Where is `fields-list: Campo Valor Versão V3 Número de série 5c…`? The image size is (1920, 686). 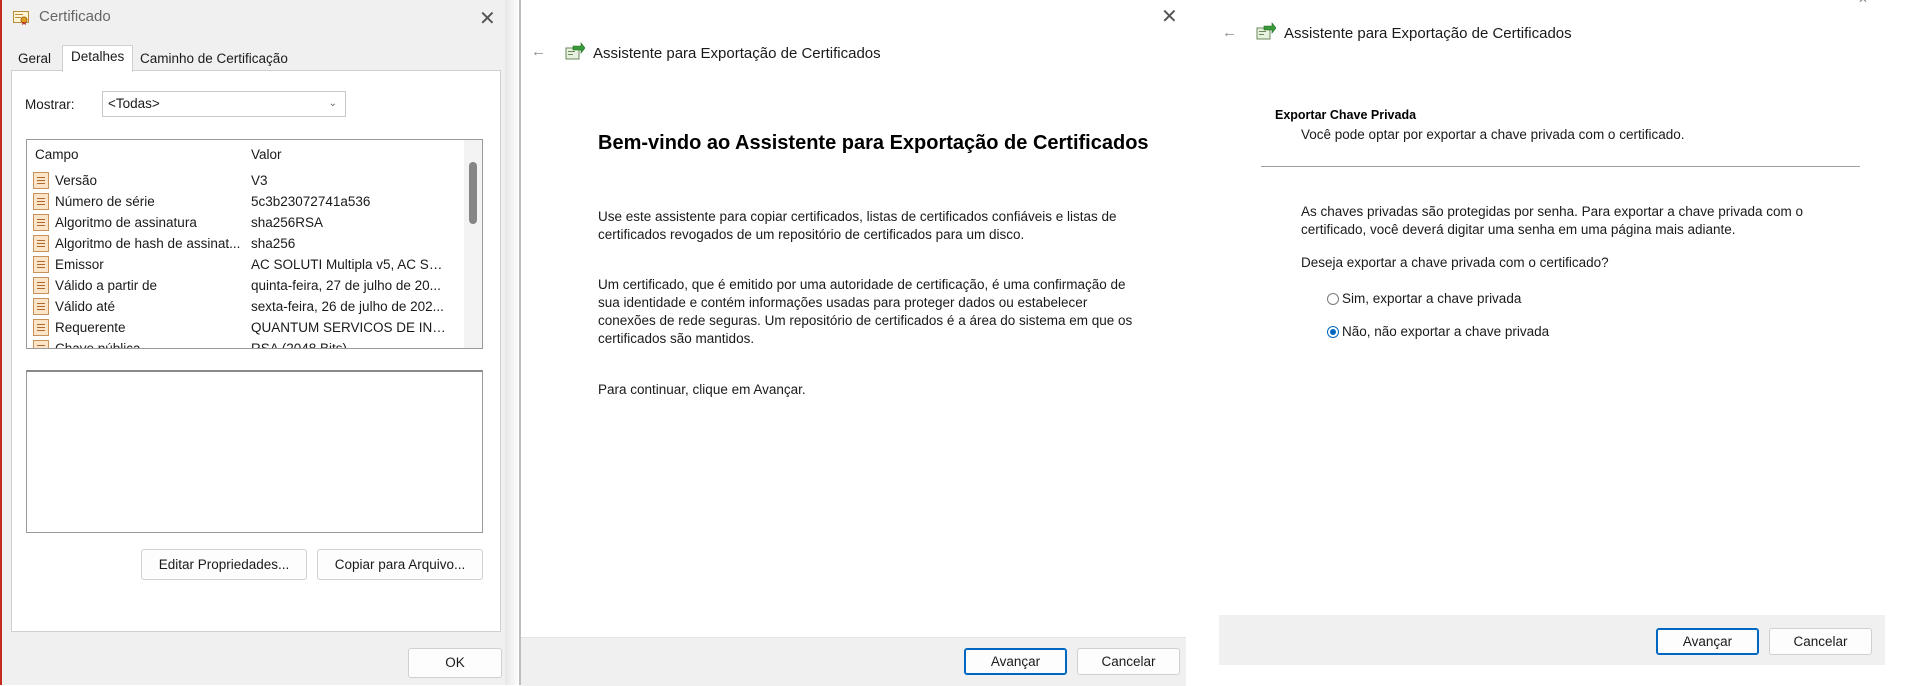
fields-list: Campo Valor Versão V3 Número de série 5c… is located at coordinates (254, 244).